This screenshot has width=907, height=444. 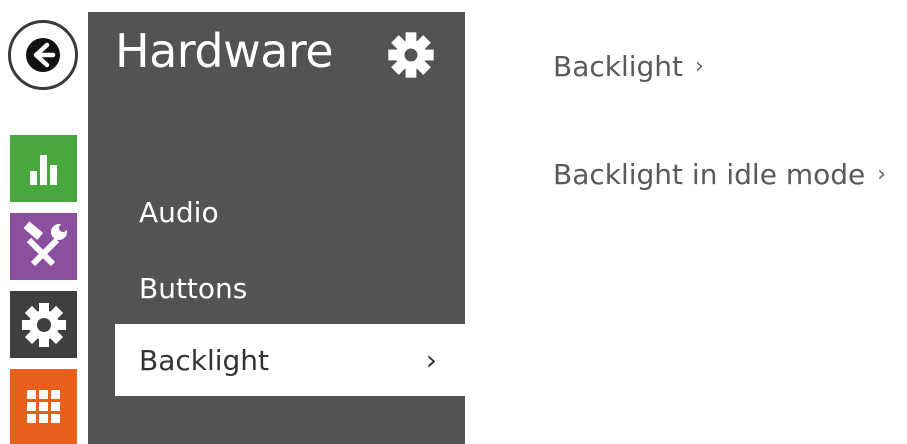 I want to click on rail-item-status, so click(x=43, y=168).